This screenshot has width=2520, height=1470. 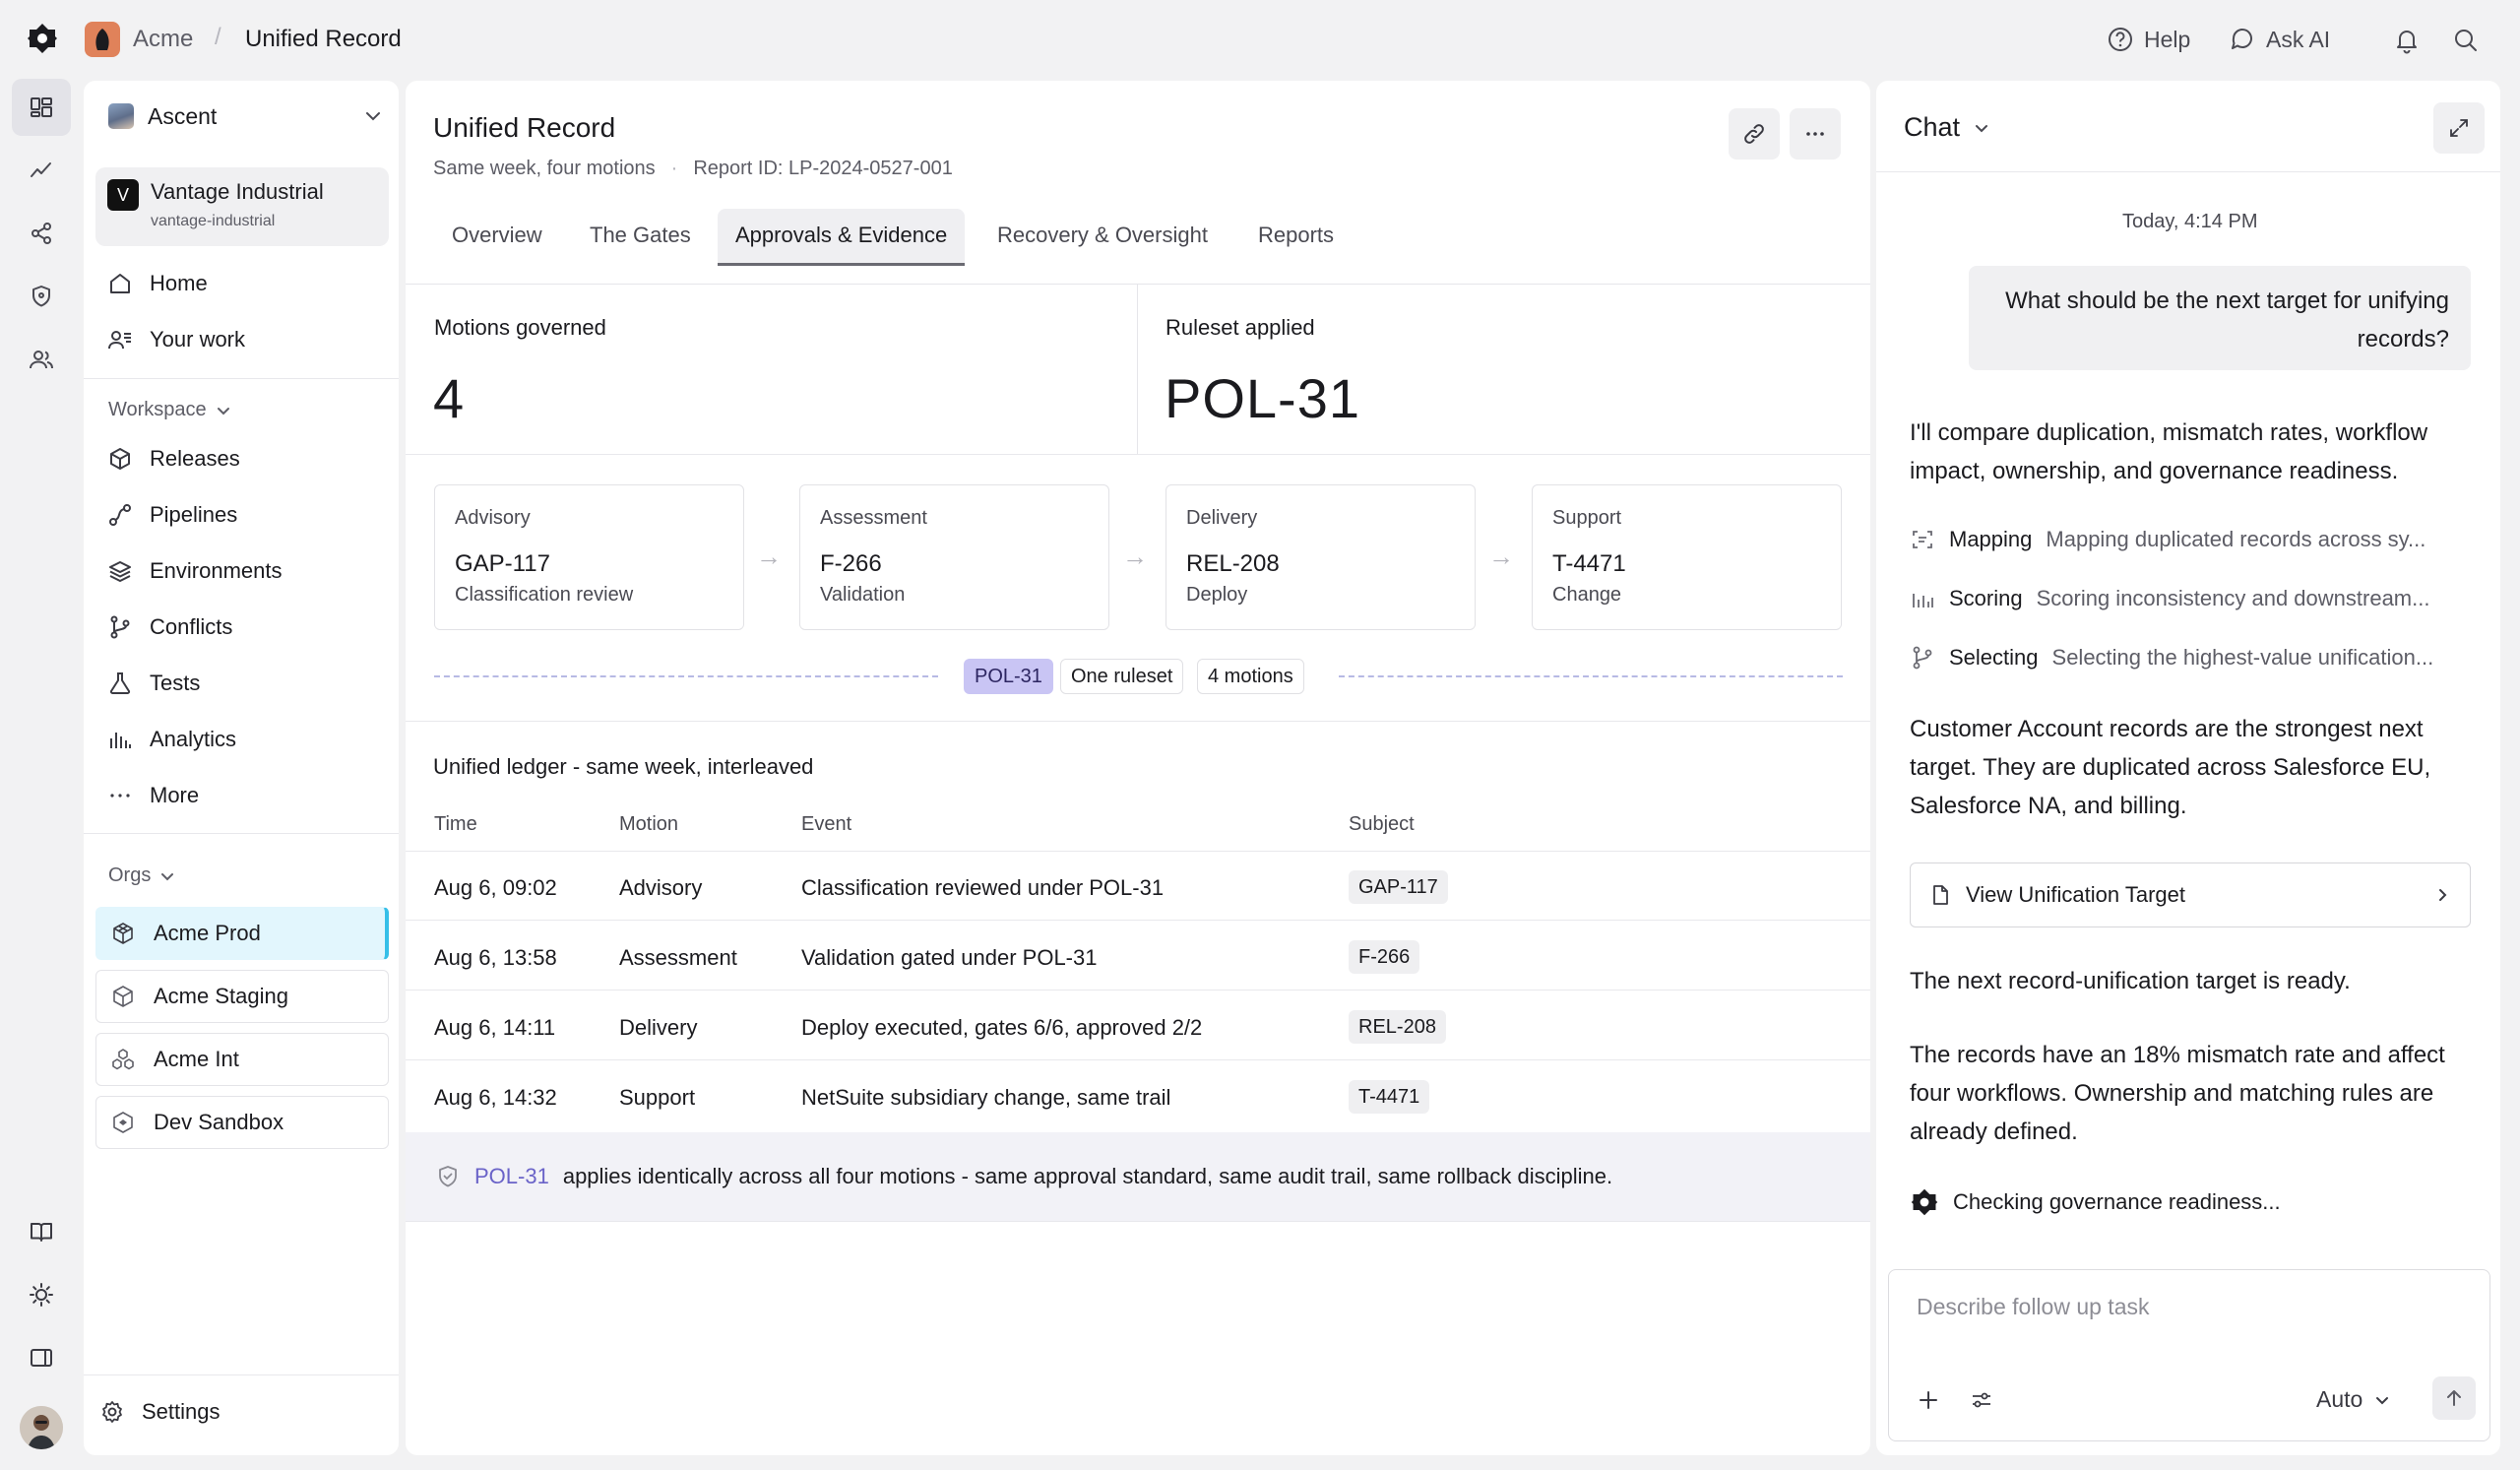 I want to click on nav-item-your-work: Your work, so click(x=175, y=339).